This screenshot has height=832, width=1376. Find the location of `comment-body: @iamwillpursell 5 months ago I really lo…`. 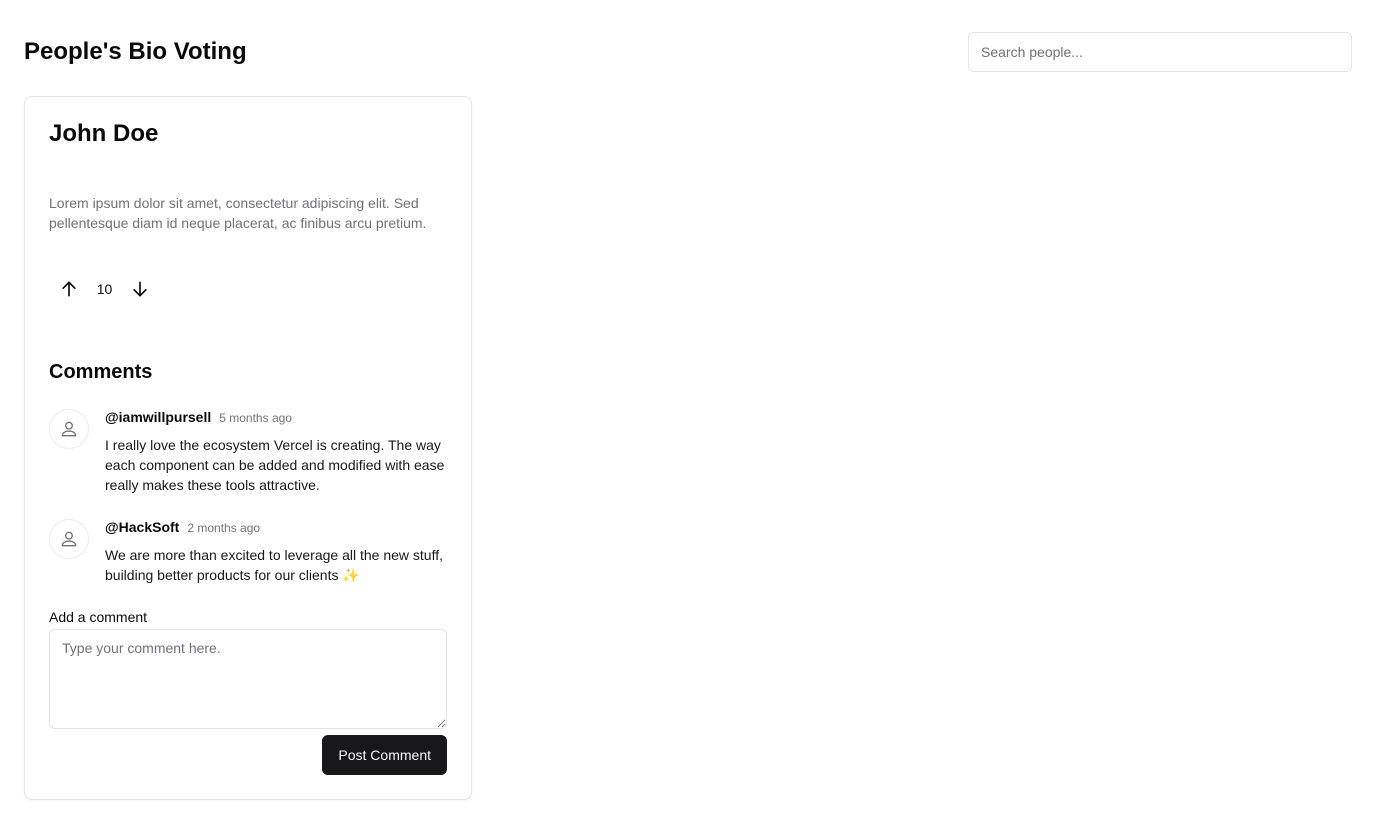

comment-body: @iamwillpursell 5 months ago I really lo… is located at coordinates (277, 452).